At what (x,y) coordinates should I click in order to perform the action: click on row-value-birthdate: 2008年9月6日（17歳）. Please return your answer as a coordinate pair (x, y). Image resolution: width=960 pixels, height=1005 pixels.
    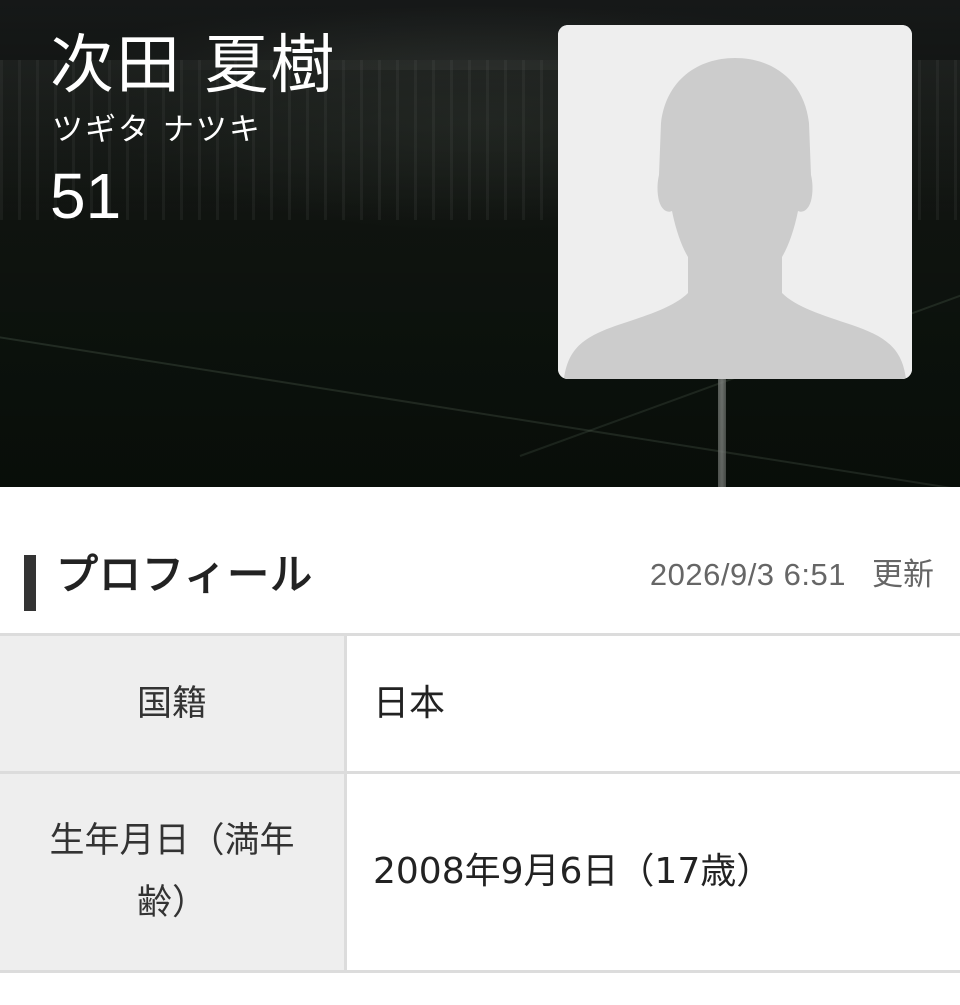
    Looking at the image, I should click on (573, 871).